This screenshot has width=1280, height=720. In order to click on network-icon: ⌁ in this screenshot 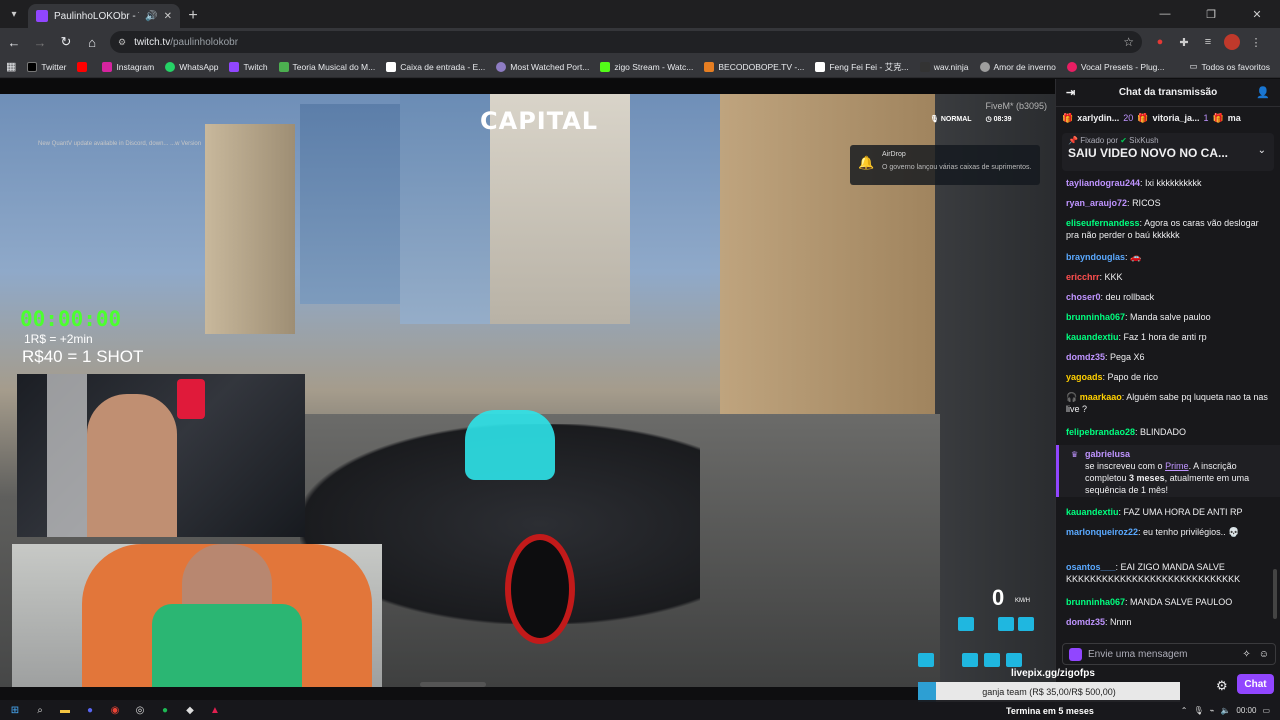, I will do `click(1212, 710)`.